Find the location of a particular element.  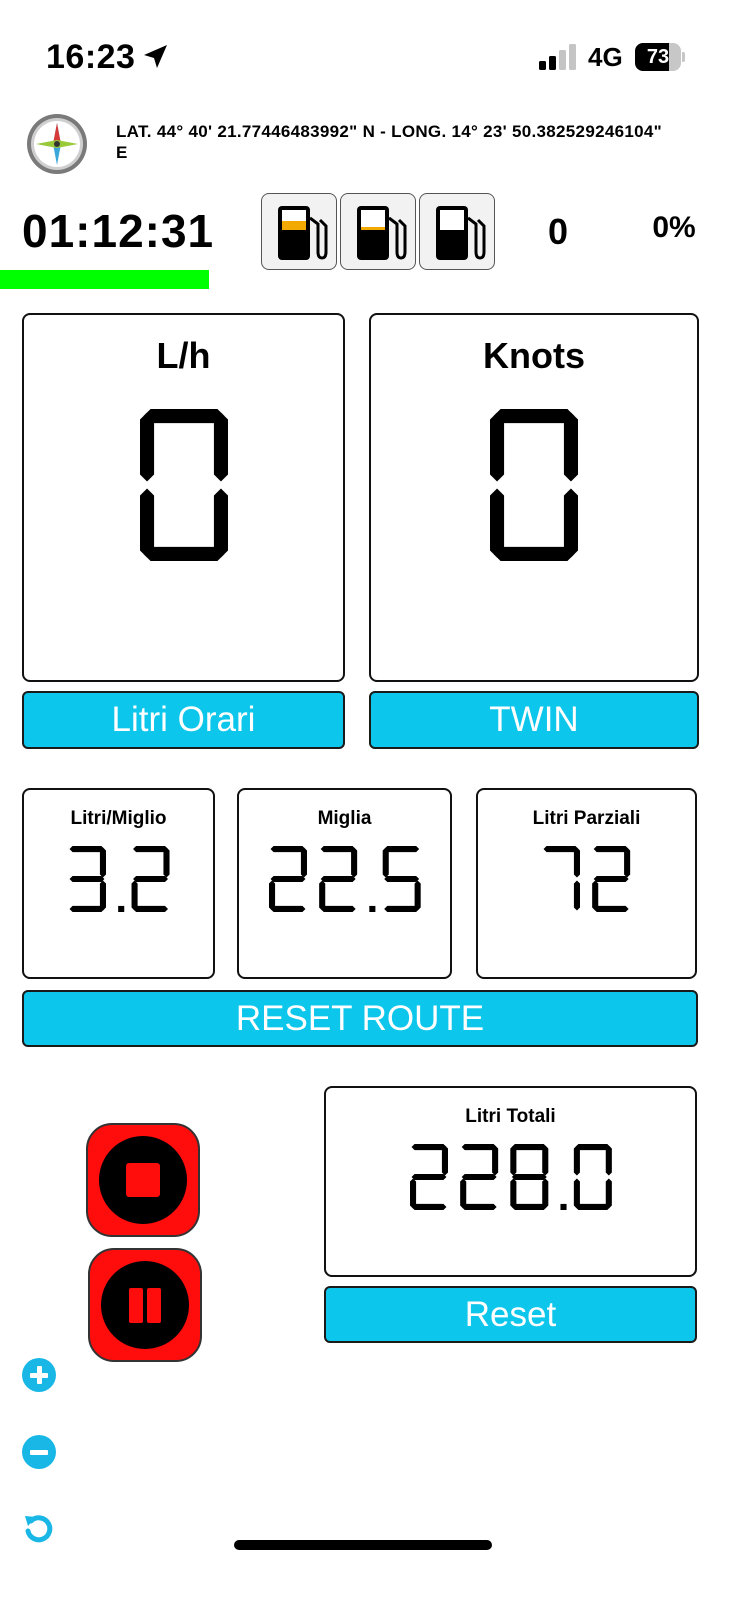

stop-button is located at coordinates (143, 1180).